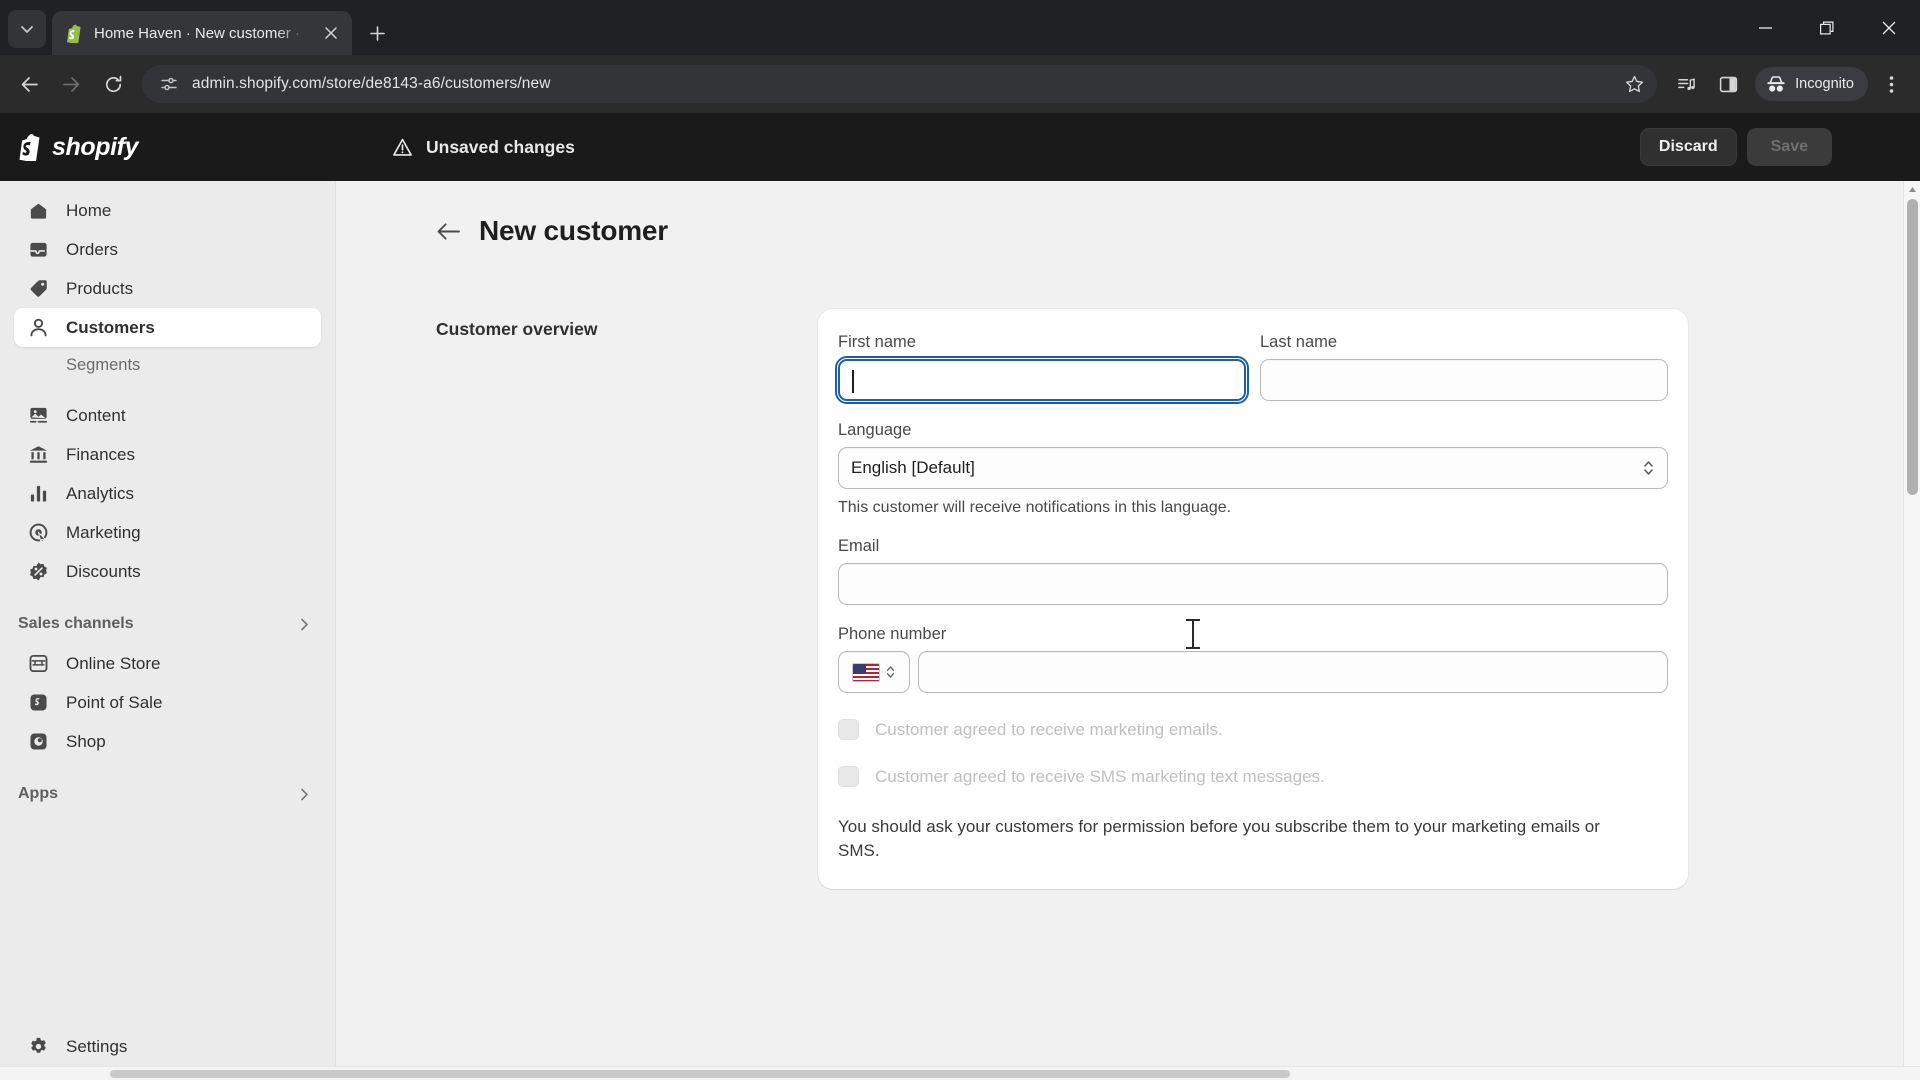  What do you see at coordinates (38, 494) in the screenshot?
I see `analytics-bars-icon` at bounding box center [38, 494].